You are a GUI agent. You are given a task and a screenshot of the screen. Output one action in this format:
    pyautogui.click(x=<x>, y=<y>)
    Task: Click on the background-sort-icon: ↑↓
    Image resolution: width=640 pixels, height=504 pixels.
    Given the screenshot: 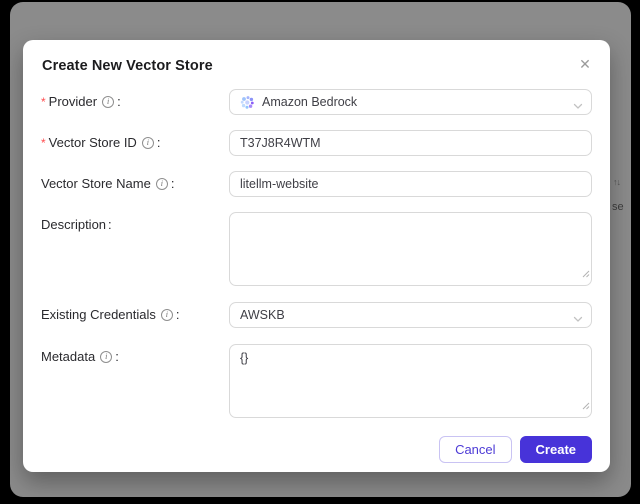 What is the action you would take?
    pyautogui.click(x=617, y=182)
    